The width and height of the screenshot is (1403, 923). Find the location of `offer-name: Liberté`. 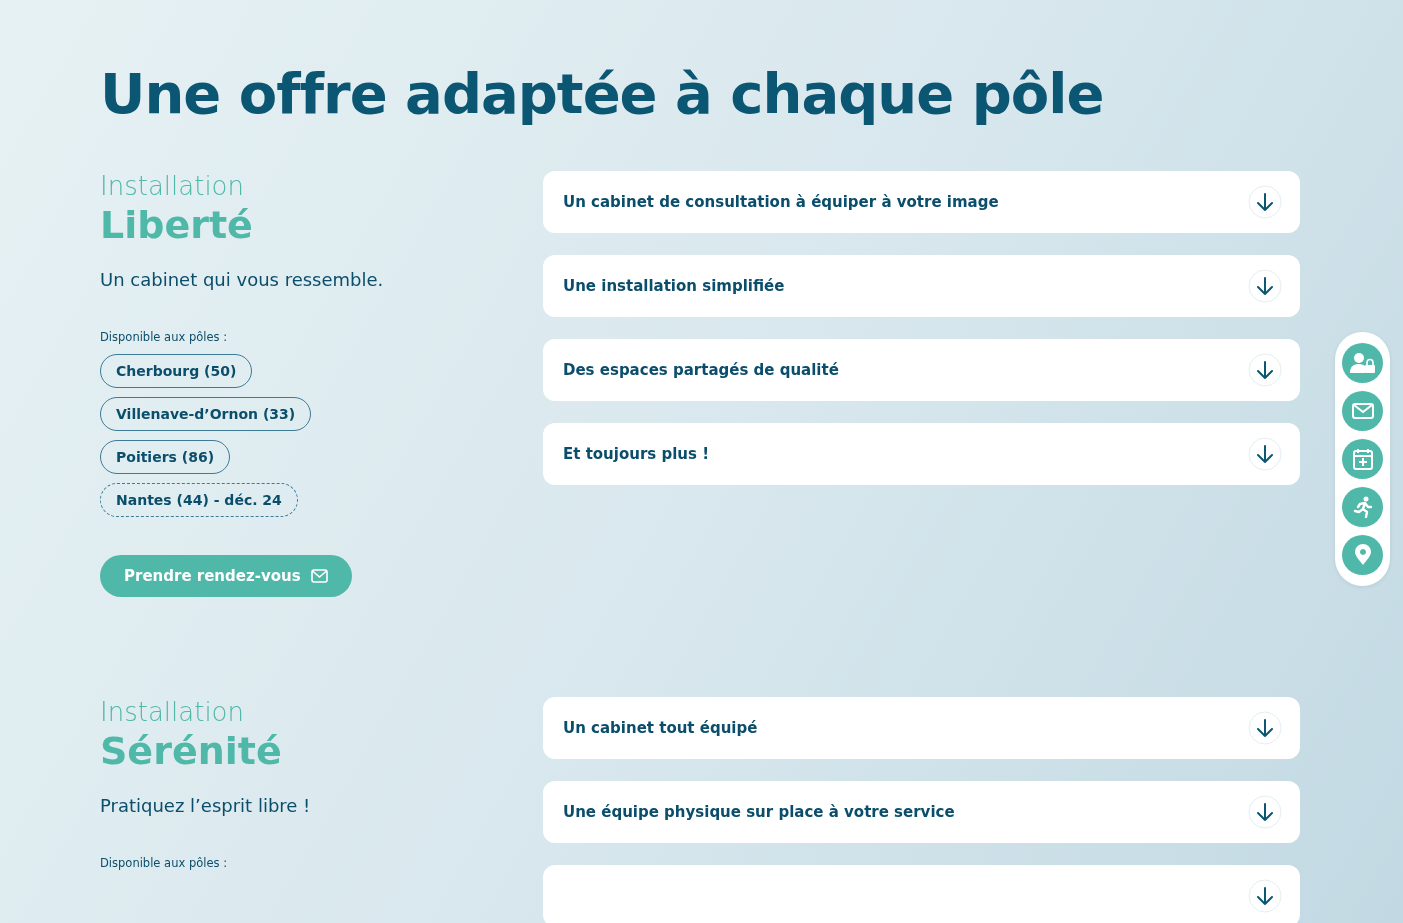

offer-name: Liberté is located at coordinates (176, 224).